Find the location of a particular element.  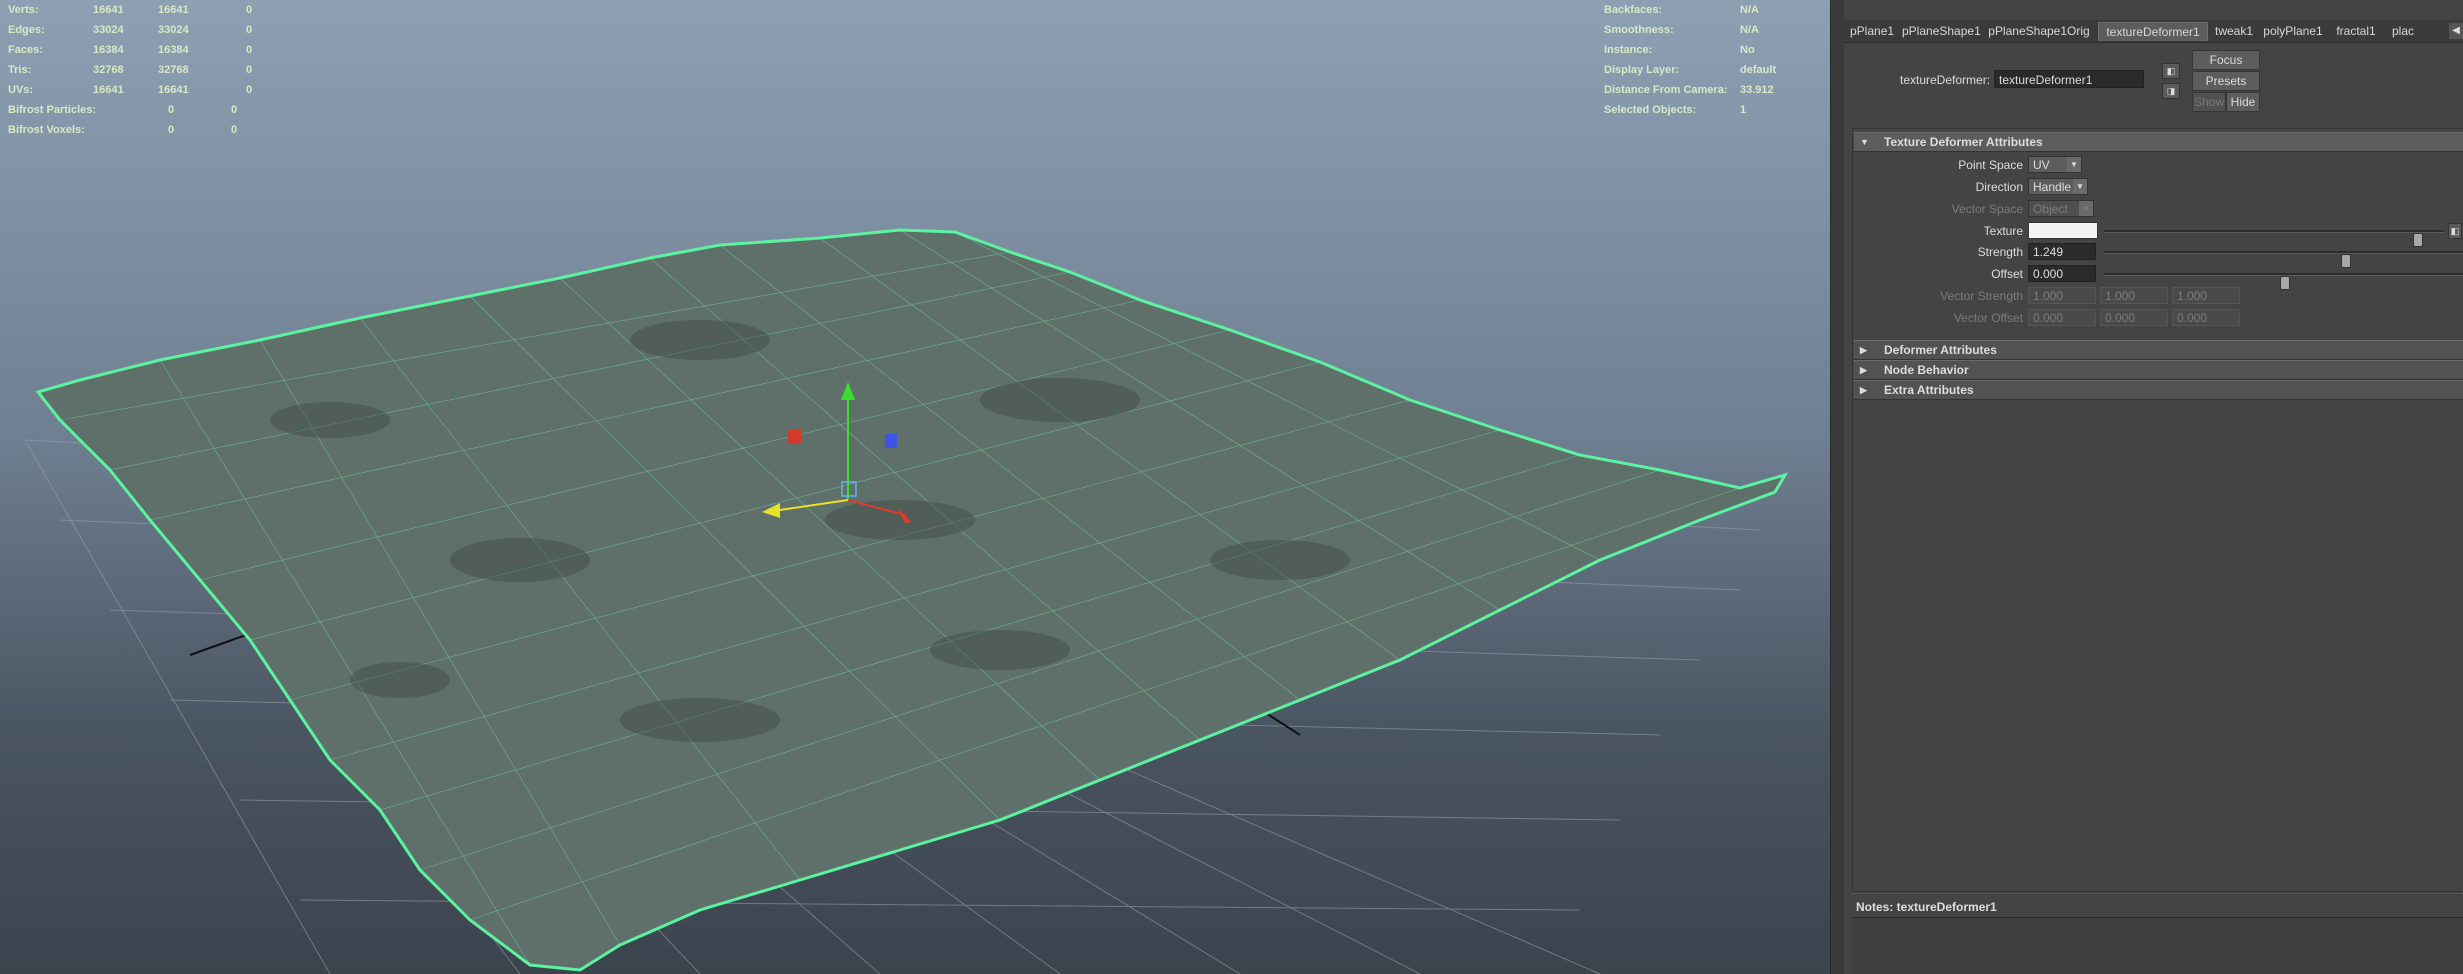

section-title: Extra Attributes is located at coordinates (1929, 390).